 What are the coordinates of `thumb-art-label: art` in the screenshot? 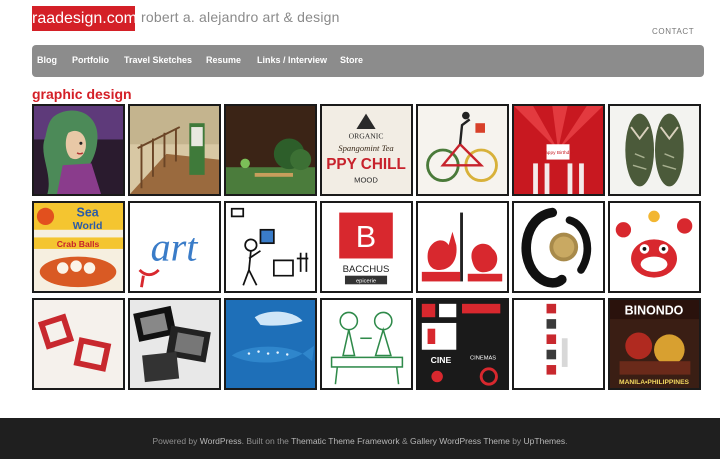 It's located at (175, 246).